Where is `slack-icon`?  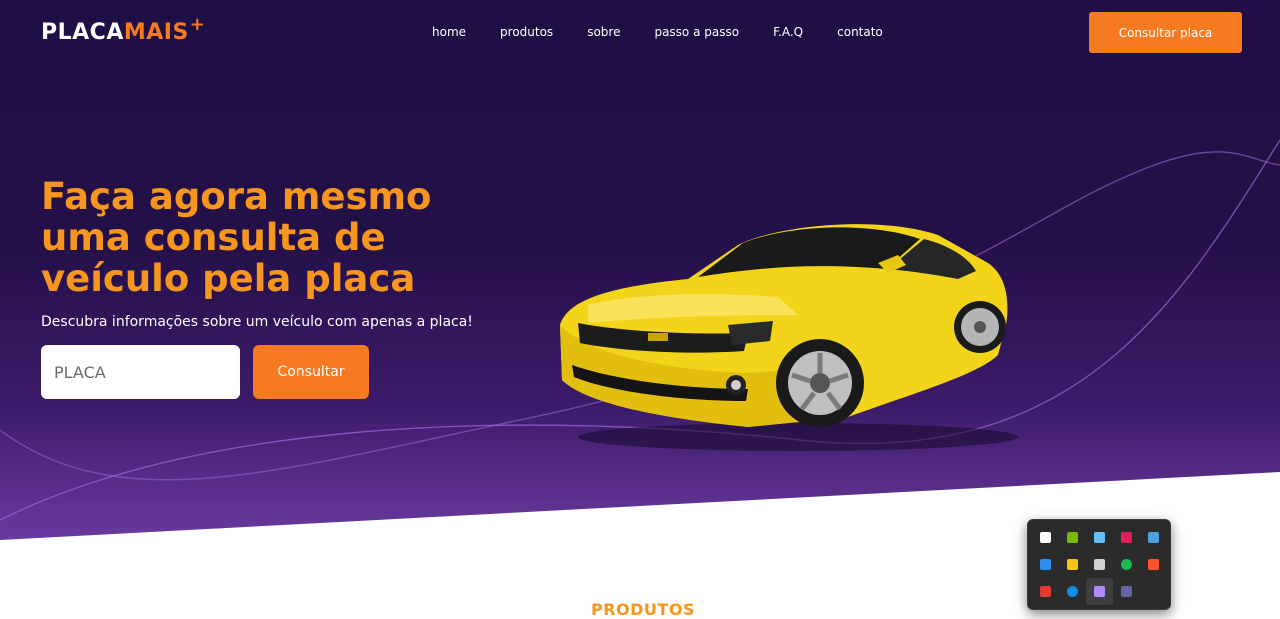 slack-icon is located at coordinates (1126, 537).